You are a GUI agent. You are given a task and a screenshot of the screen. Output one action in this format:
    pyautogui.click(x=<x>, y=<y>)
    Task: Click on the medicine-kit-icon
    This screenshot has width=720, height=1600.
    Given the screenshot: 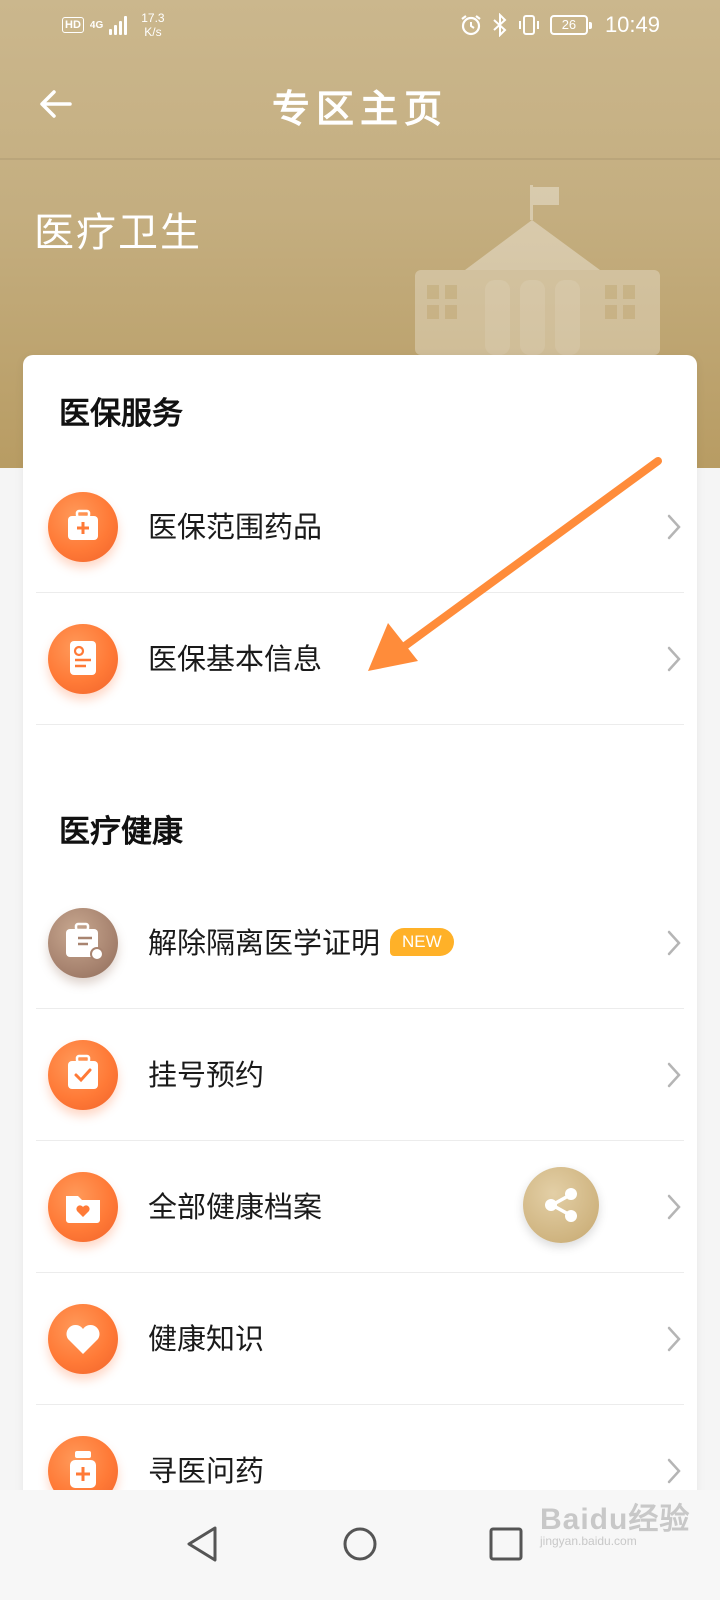 What is the action you would take?
    pyautogui.click(x=83, y=527)
    